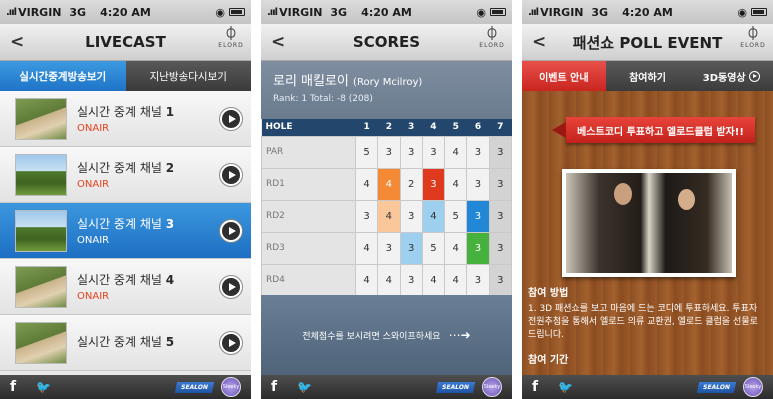  I want to click on score-row-rd1: RD1 4 4 2 3 4 3 3, so click(386, 184).